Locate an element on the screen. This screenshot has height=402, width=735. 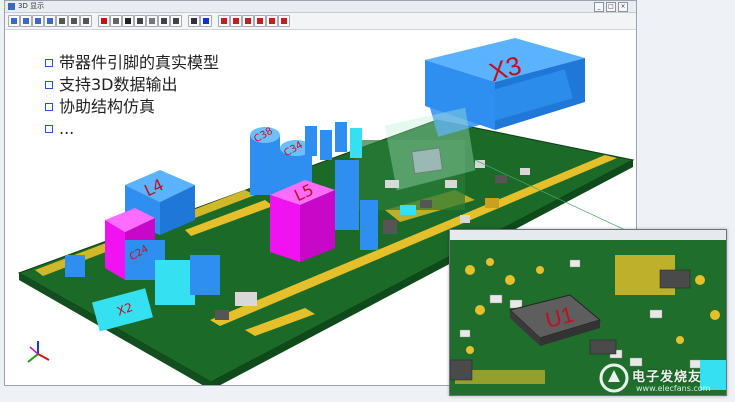
save-button is located at coordinates (194, 21).